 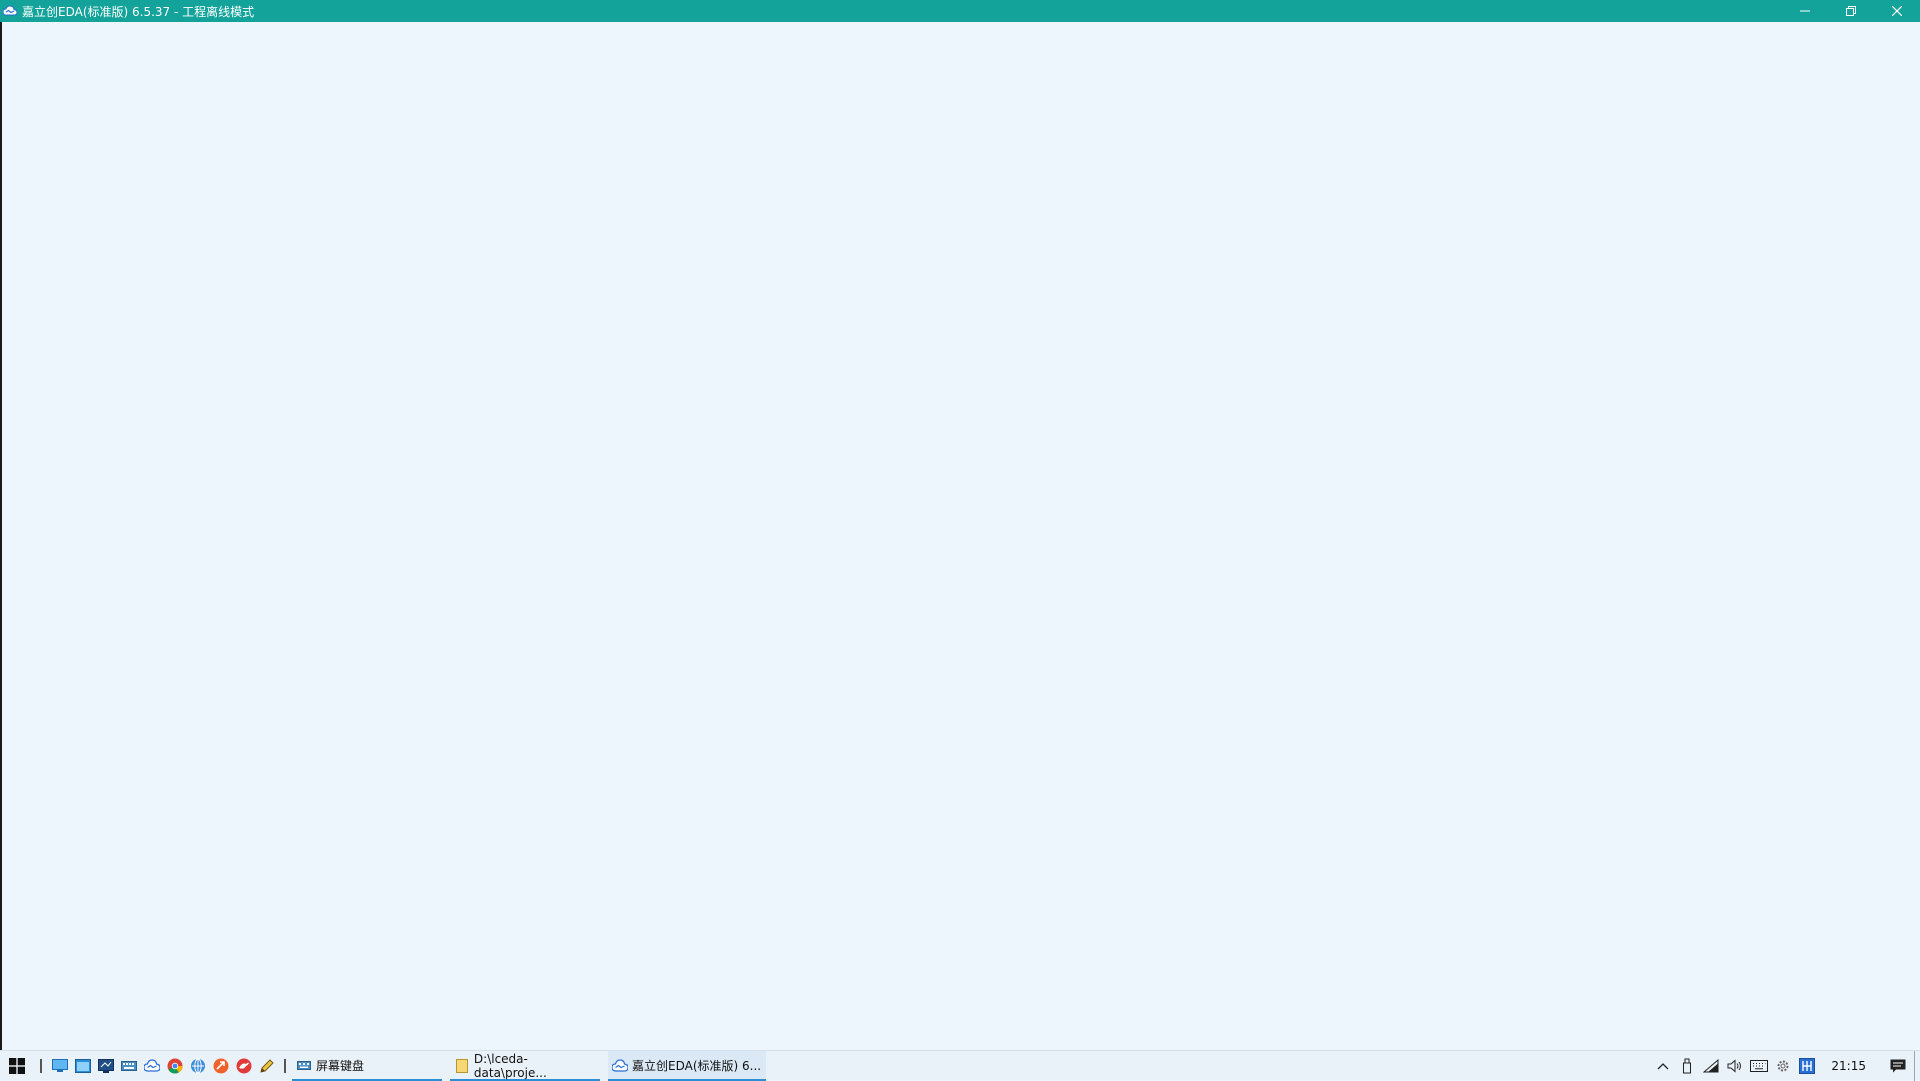 I want to click on restore-button, so click(x=1851, y=11).